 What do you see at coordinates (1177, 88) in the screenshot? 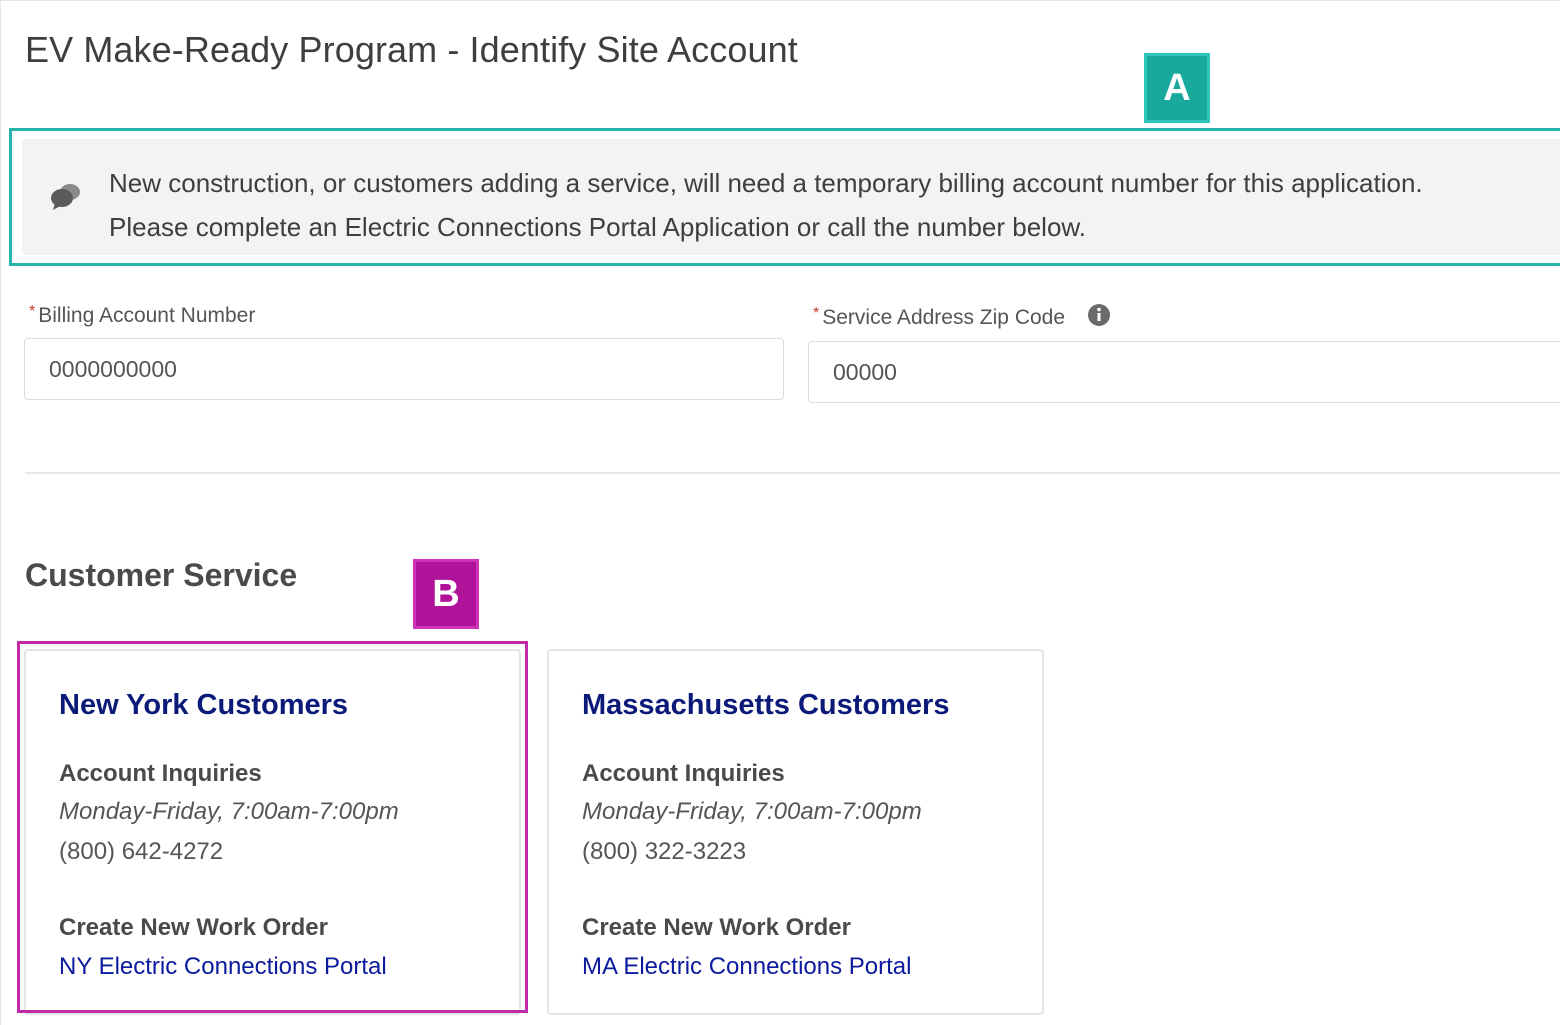
I see `callout-badge-a: A` at bounding box center [1177, 88].